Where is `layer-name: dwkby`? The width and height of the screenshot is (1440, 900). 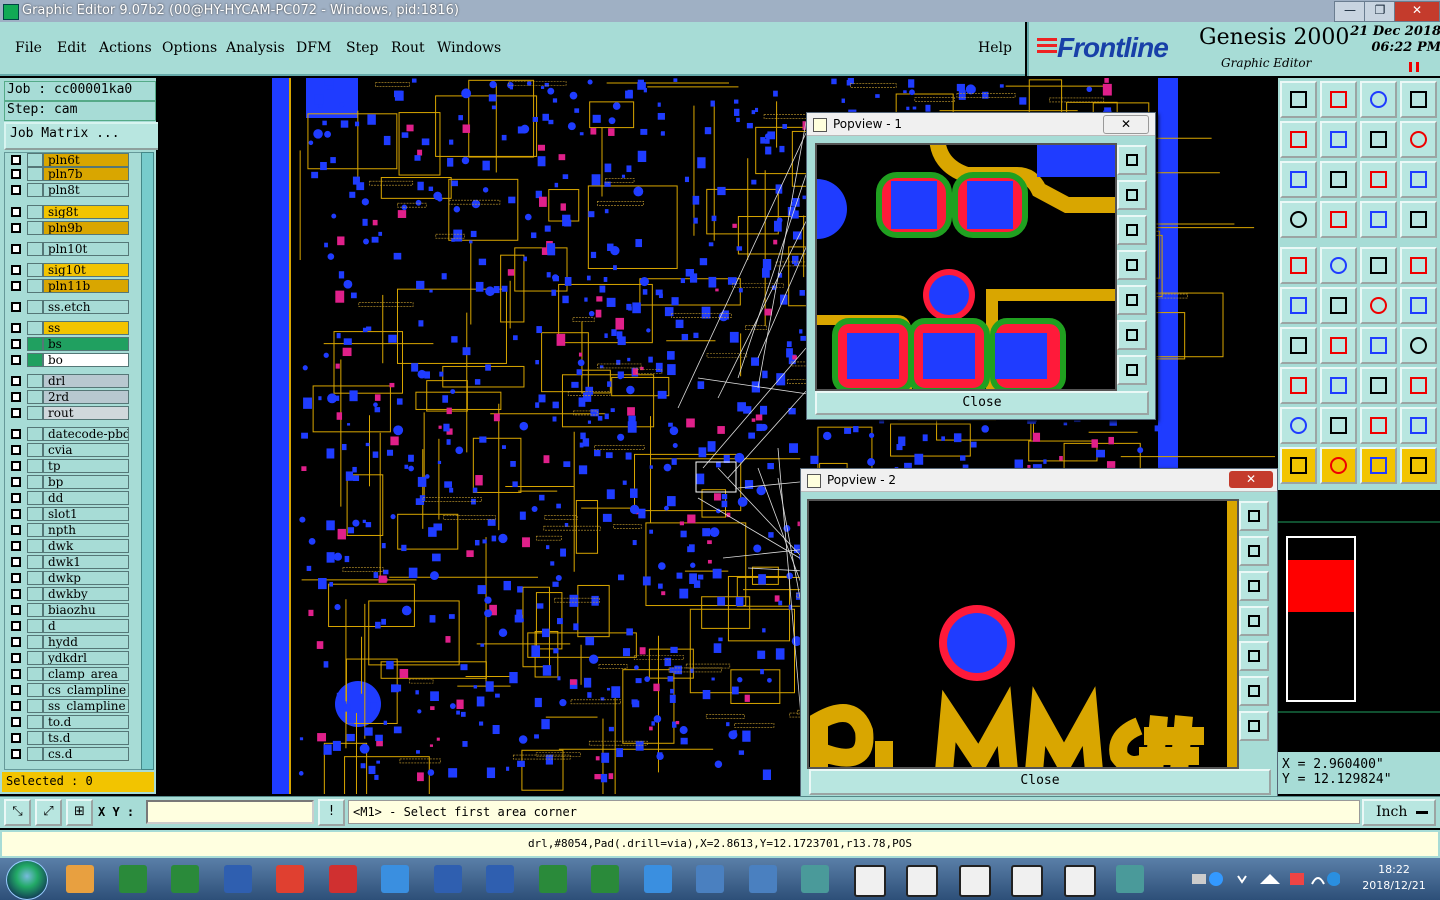 layer-name: dwkby is located at coordinates (86, 594).